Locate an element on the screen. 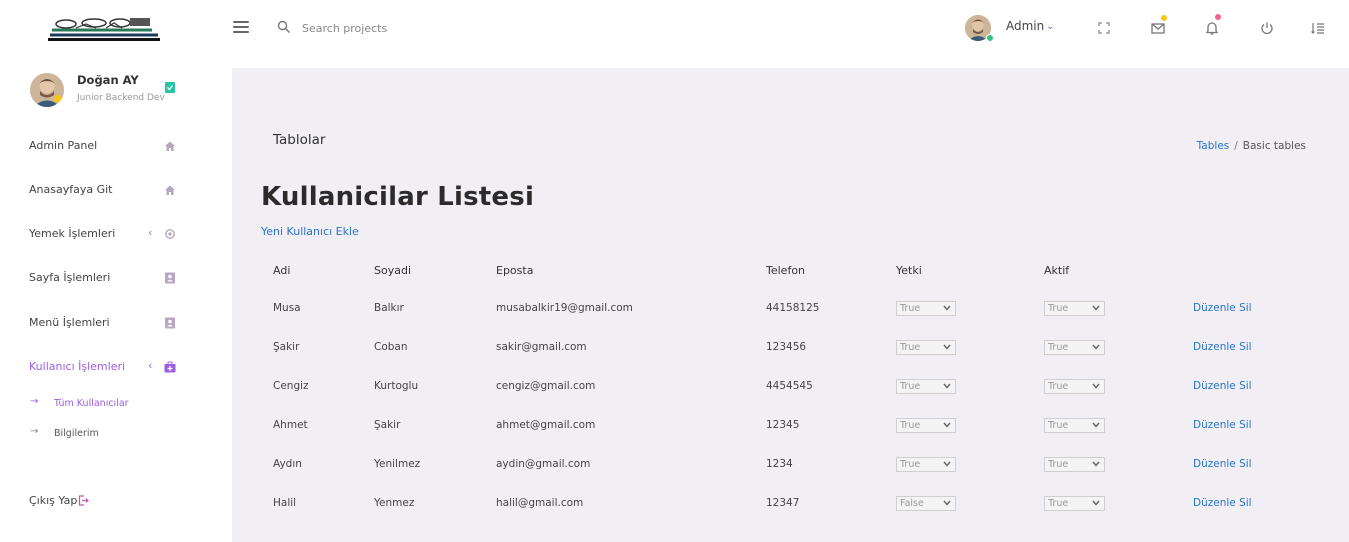  menu-icon is located at coordinates (241, 28).